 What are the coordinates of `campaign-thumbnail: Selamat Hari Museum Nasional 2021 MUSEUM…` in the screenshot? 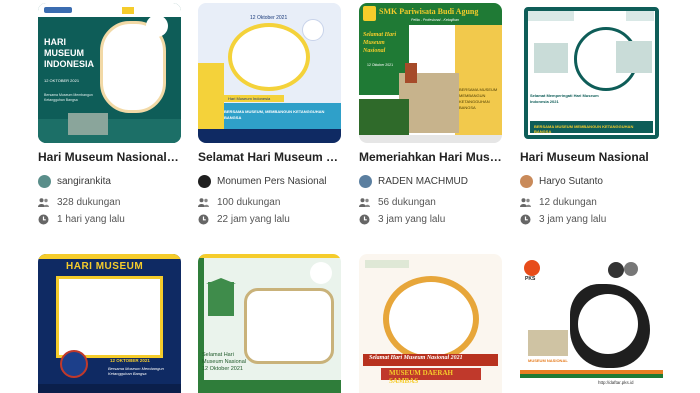 It's located at (430, 323).